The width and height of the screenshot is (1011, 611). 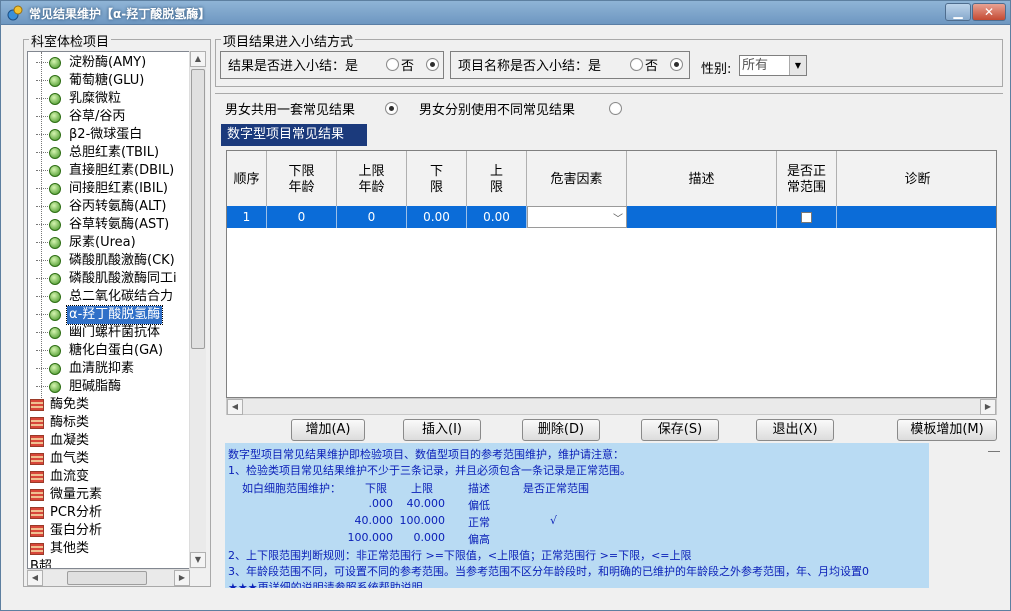 I want to click on tree-item: 直接胆红素(DBIL), so click(x=108, y=171).